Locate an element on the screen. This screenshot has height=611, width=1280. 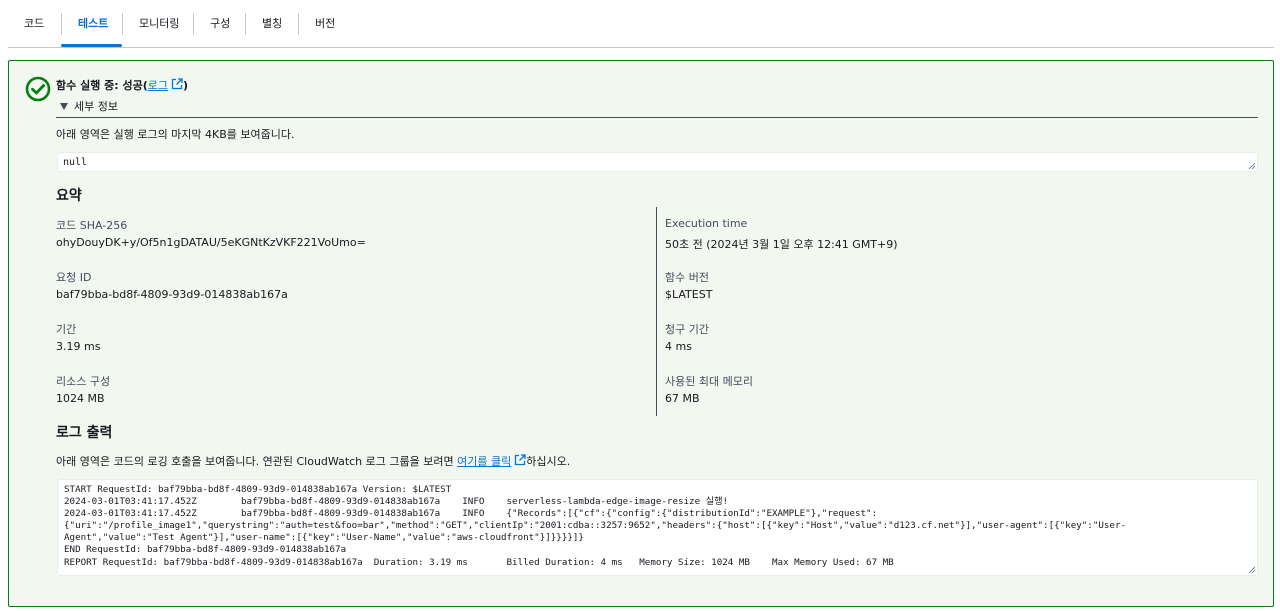
tab-test: 테스트 is located at coordinates (92, 24).